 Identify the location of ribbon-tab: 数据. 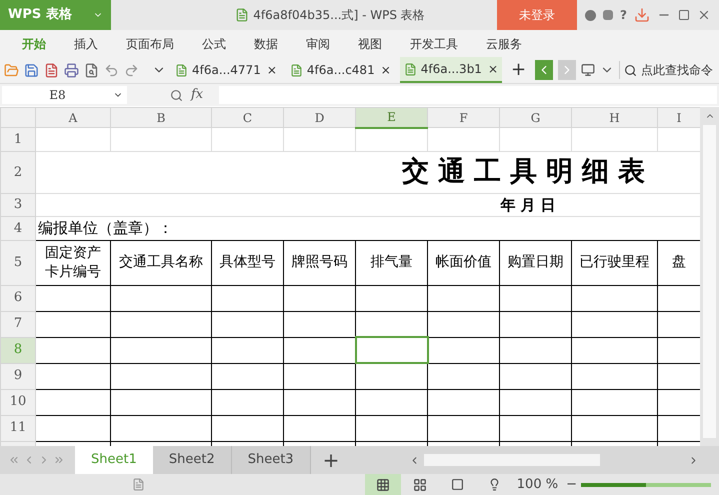
(266, 43).